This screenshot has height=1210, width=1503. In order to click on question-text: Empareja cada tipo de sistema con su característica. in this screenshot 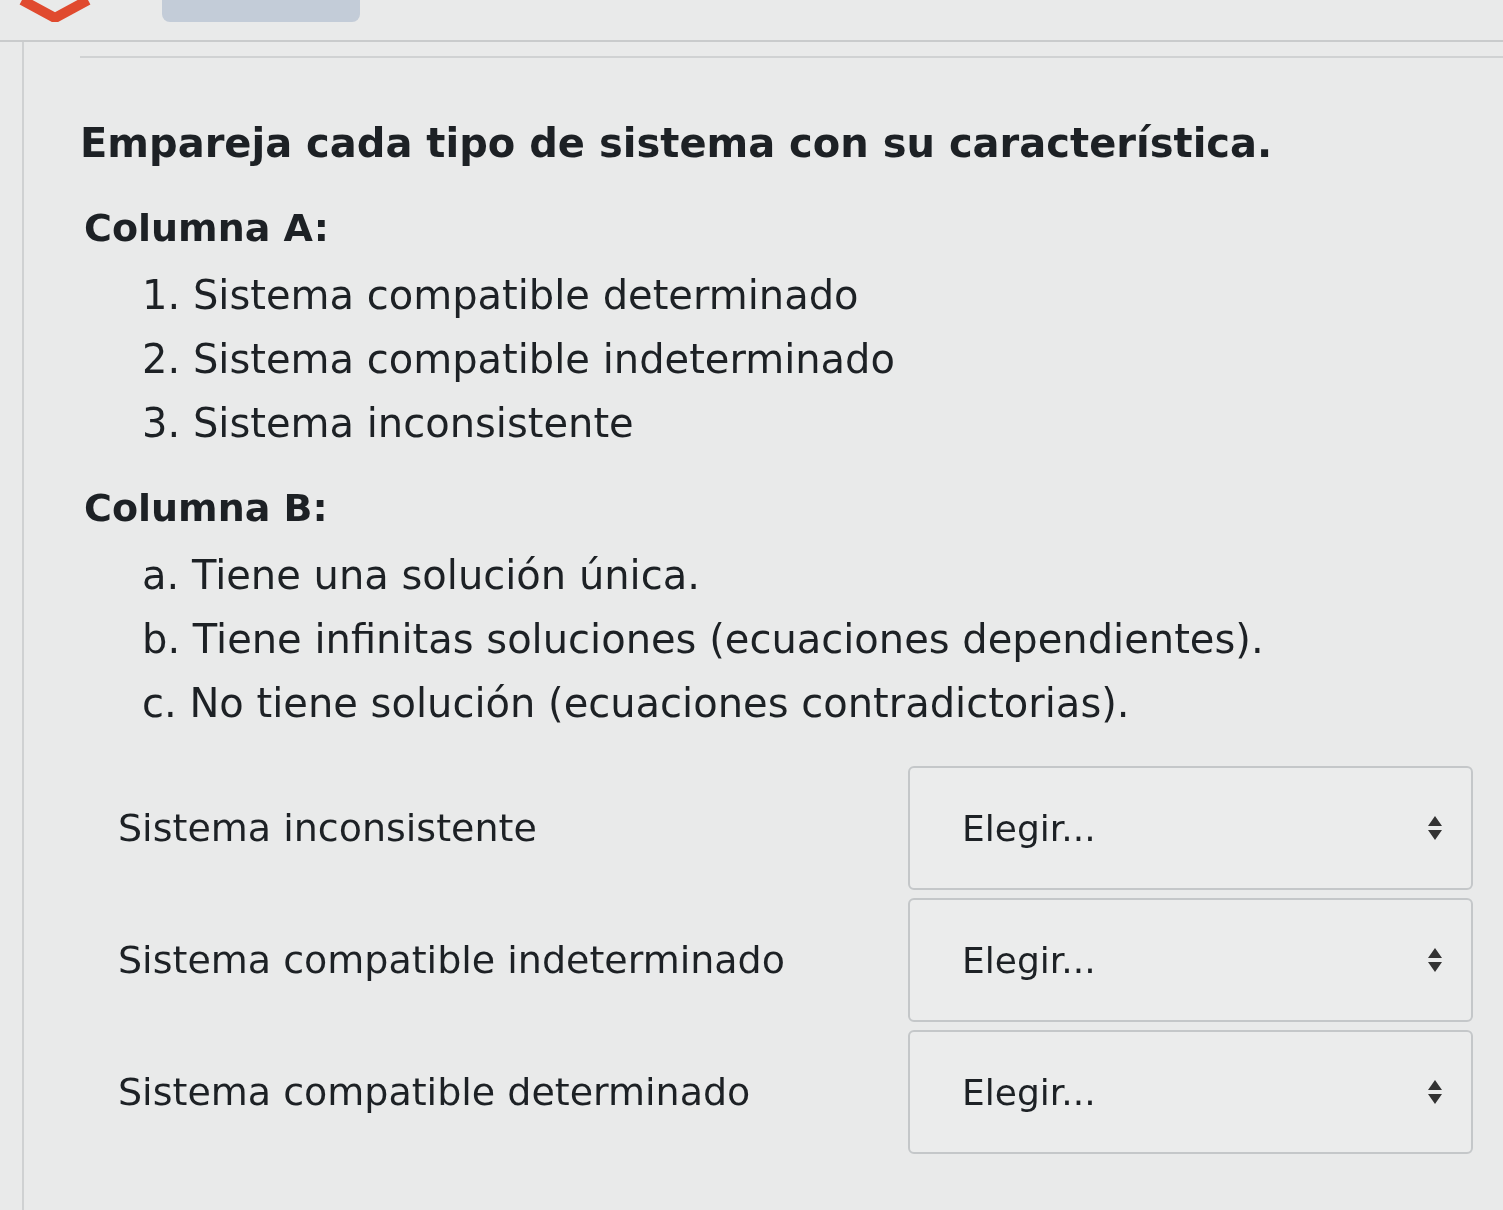, I will do `click(677, 143)`.